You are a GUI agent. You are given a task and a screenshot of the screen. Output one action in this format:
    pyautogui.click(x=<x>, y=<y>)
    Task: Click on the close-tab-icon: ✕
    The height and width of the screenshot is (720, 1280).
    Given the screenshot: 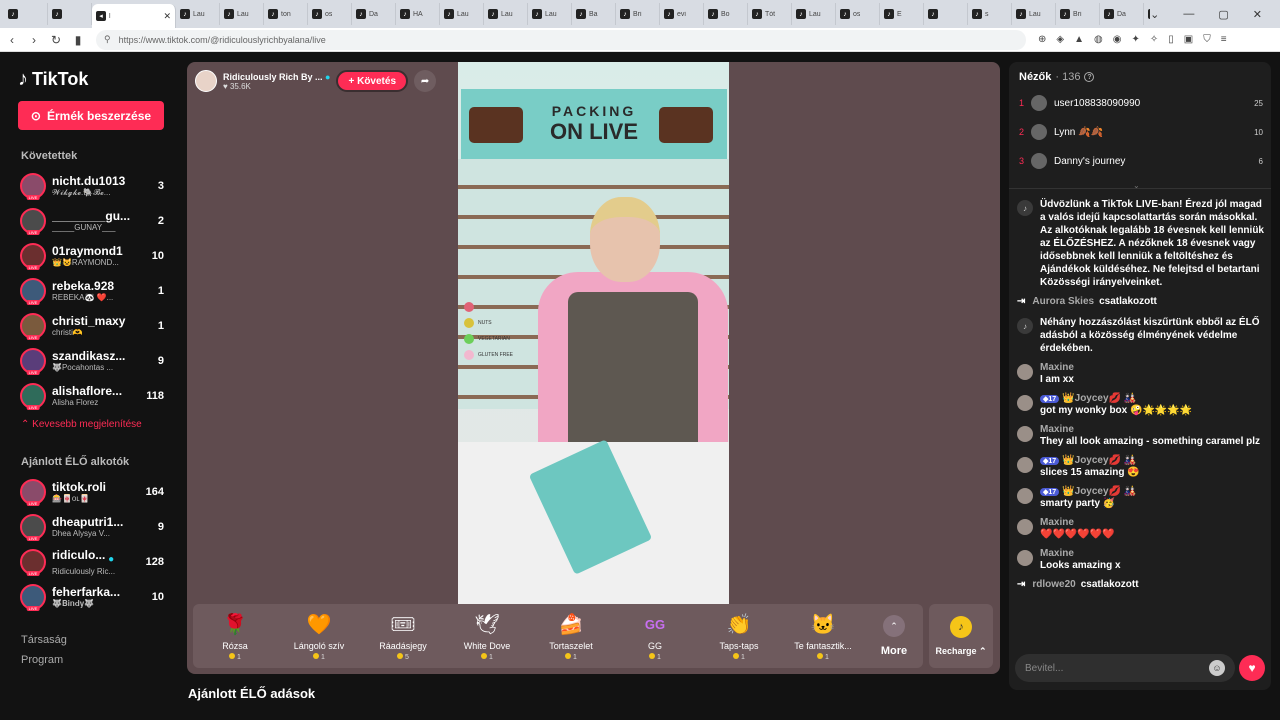 What is the action you would take?
    pyautogui.click(x=167, y=16)
    